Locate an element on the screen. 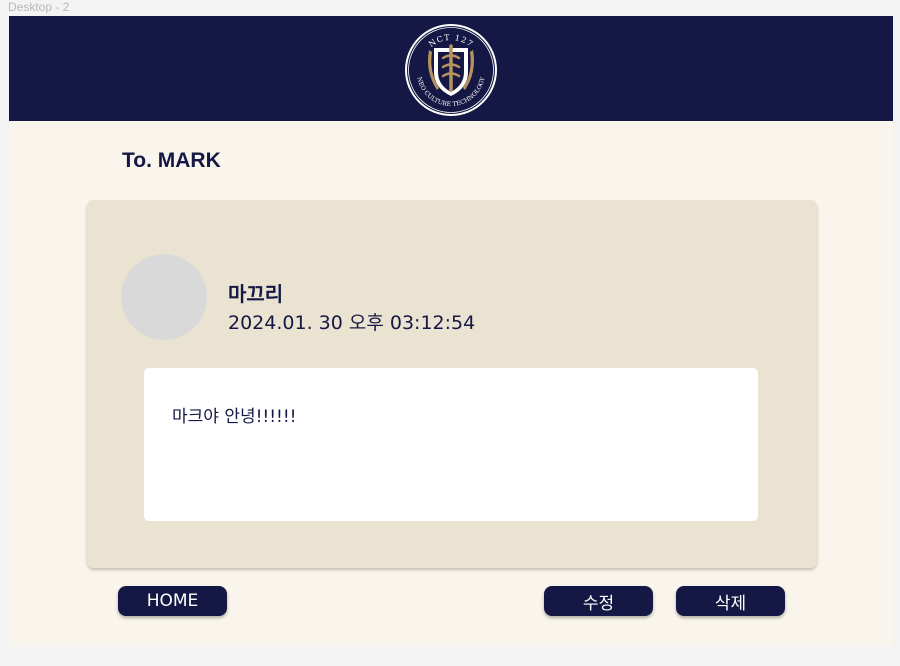 This screenshot has height=666, width=900. post-timestamp: 2024.01. 30 오후 03:12:54 is located at coordinates (352, 323).